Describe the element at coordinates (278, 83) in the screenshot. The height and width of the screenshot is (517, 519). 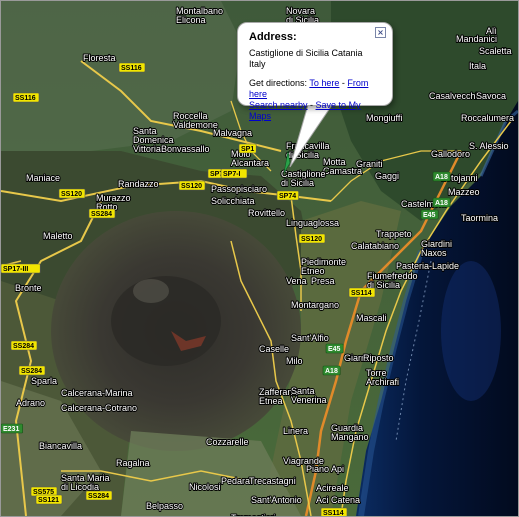
I see `directions-label: Get directions:` at that location.